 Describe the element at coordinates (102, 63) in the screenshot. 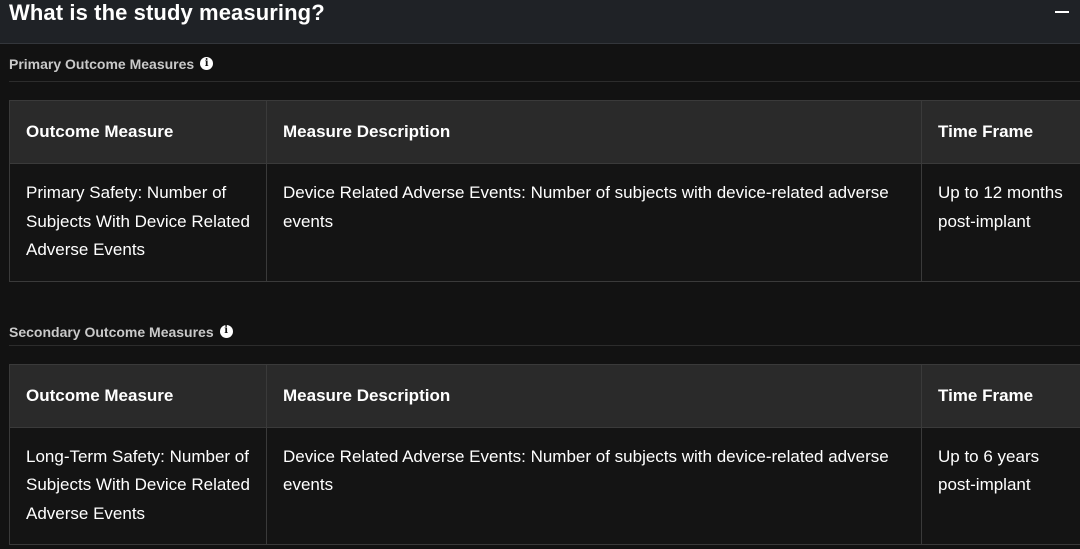

I see `primary-outcome-label-text: Primary Outcome Measures` at that location.